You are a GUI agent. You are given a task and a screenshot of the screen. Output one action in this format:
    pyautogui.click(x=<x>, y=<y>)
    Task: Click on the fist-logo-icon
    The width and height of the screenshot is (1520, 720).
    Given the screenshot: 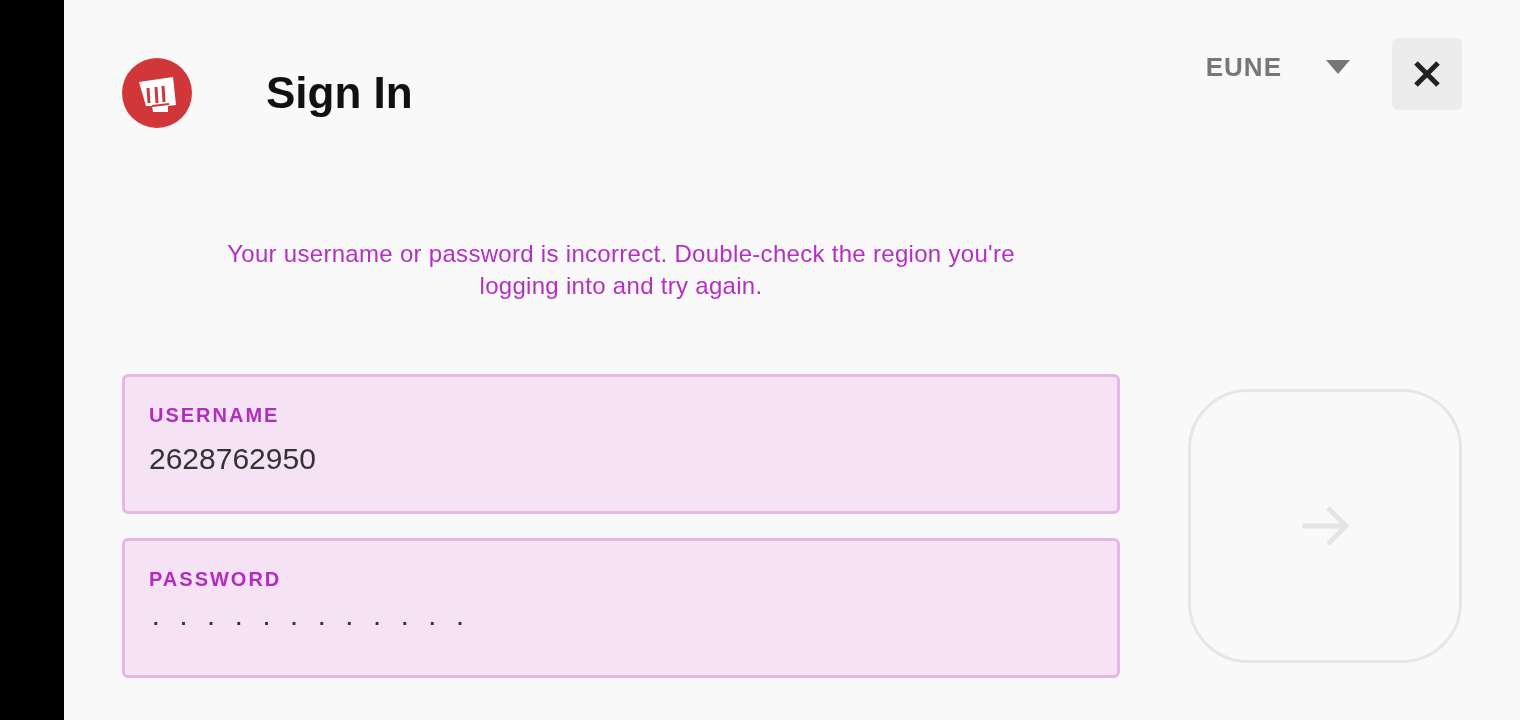 What is the action you would take?
    pyautogui.click(x=157, y=93)
    